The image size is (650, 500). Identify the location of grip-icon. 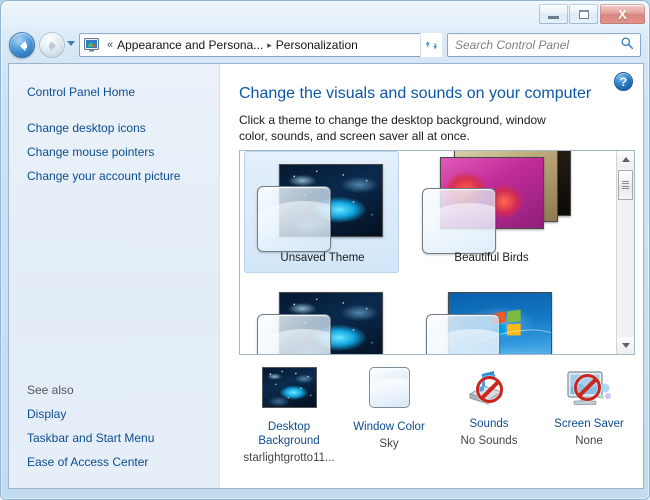
(625, 185).